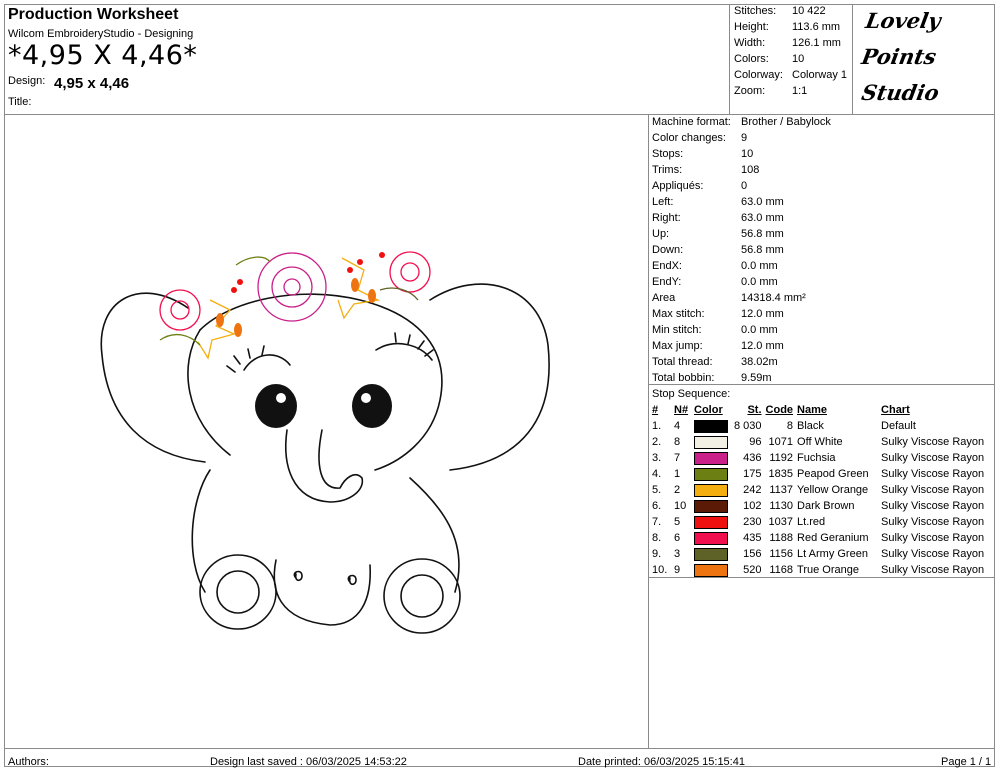 Image resolution: width=1000 pixels, height=773 pixels. Describe the element at coordinates (895, 410) in the screenshot. I see `col-chart-header: Chart` at that location.